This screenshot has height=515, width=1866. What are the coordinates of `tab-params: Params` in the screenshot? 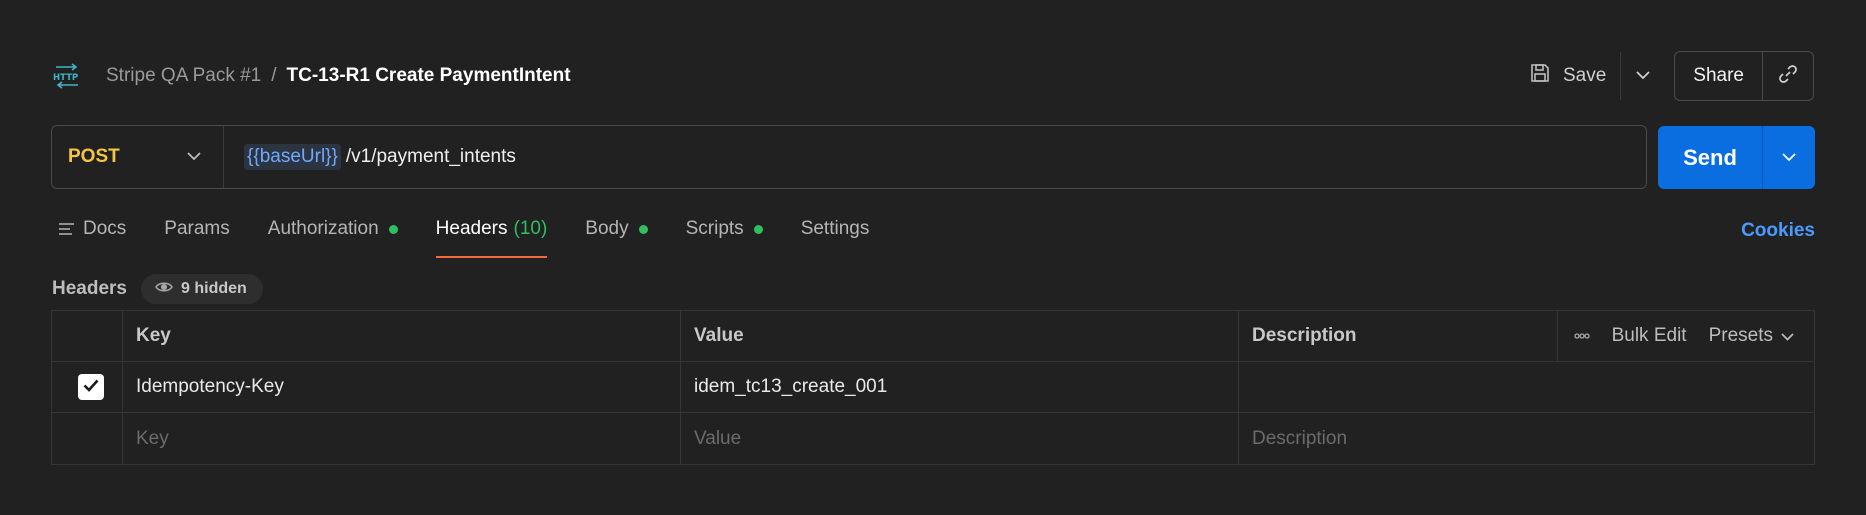 It's located at (196, 229).